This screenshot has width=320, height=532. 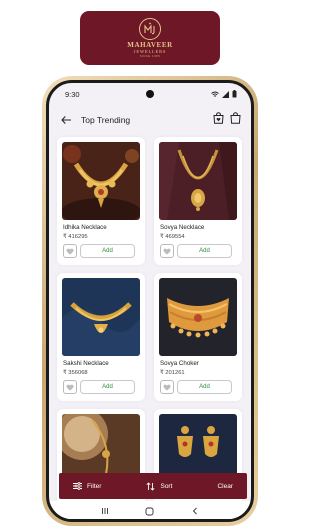 What do you see at coordinates (106, 120) in the screenshot?
I see `page-title: Top Trending` at bounding box center [106, 120].